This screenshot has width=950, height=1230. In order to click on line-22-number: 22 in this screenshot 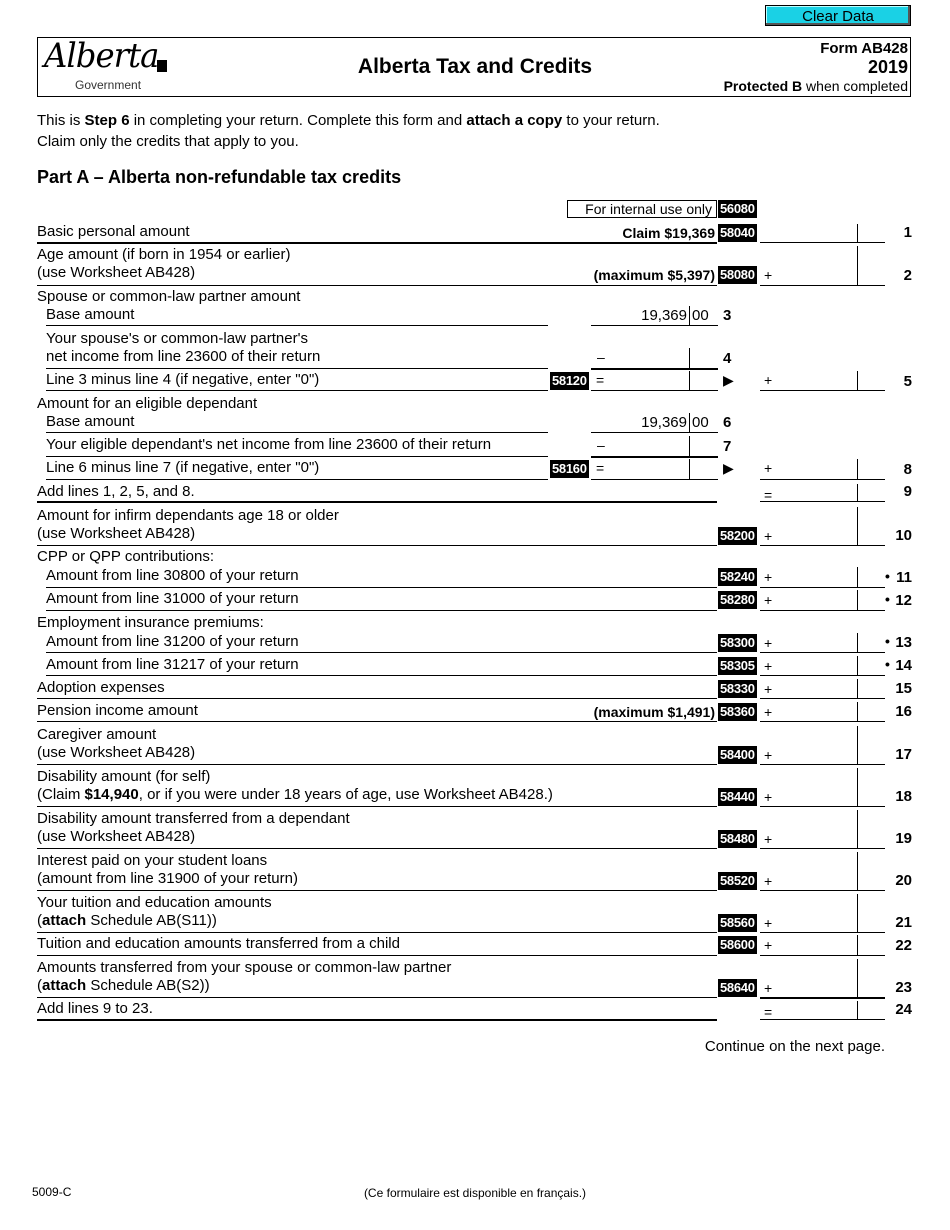, I will do `click(903, 945)`.